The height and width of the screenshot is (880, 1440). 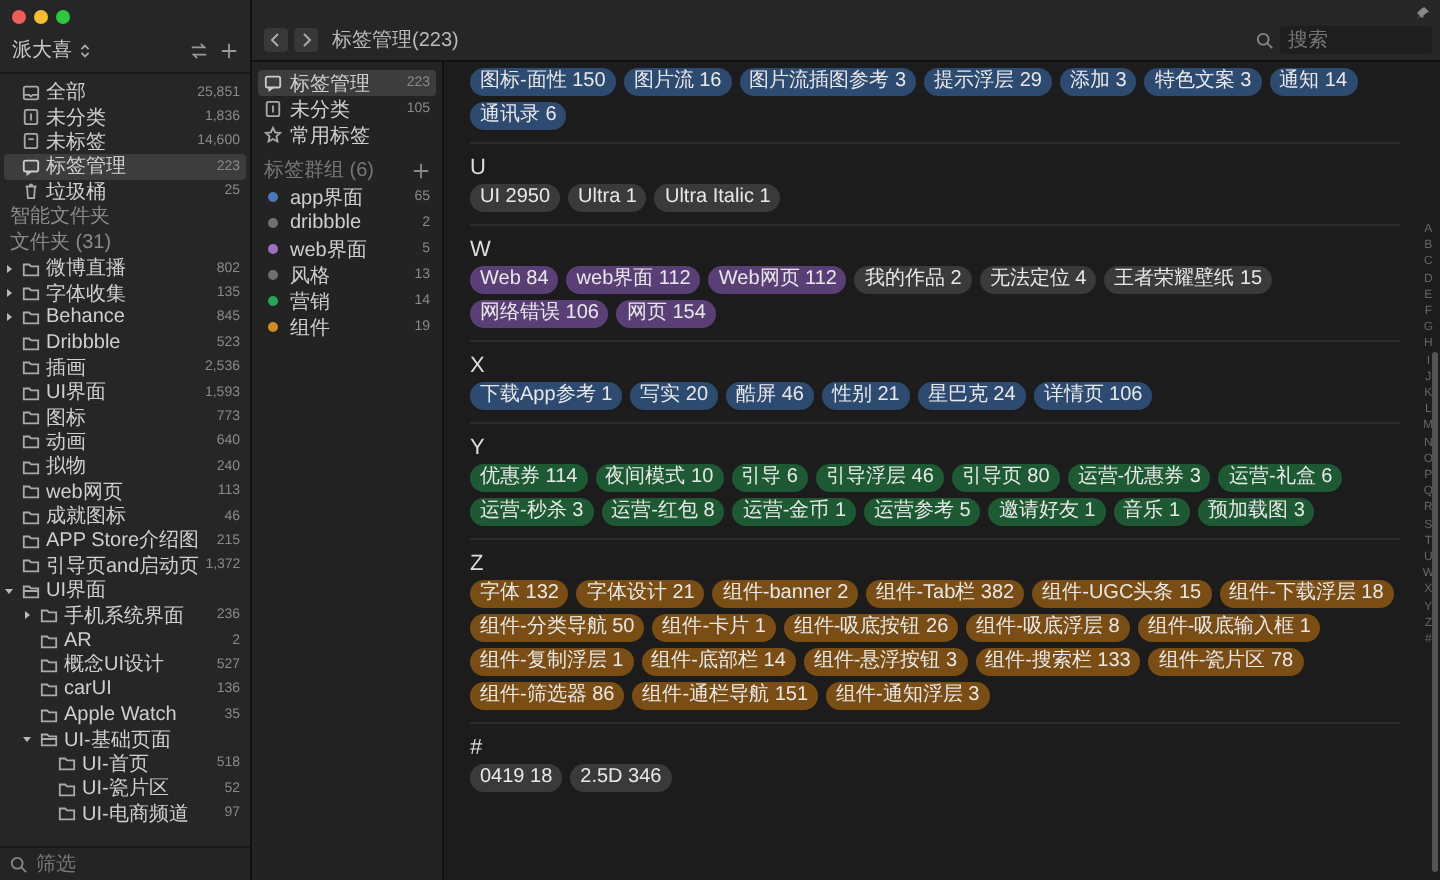 I want to click on tag-chip: 运营-红包 8, so click(x=663, y=512).